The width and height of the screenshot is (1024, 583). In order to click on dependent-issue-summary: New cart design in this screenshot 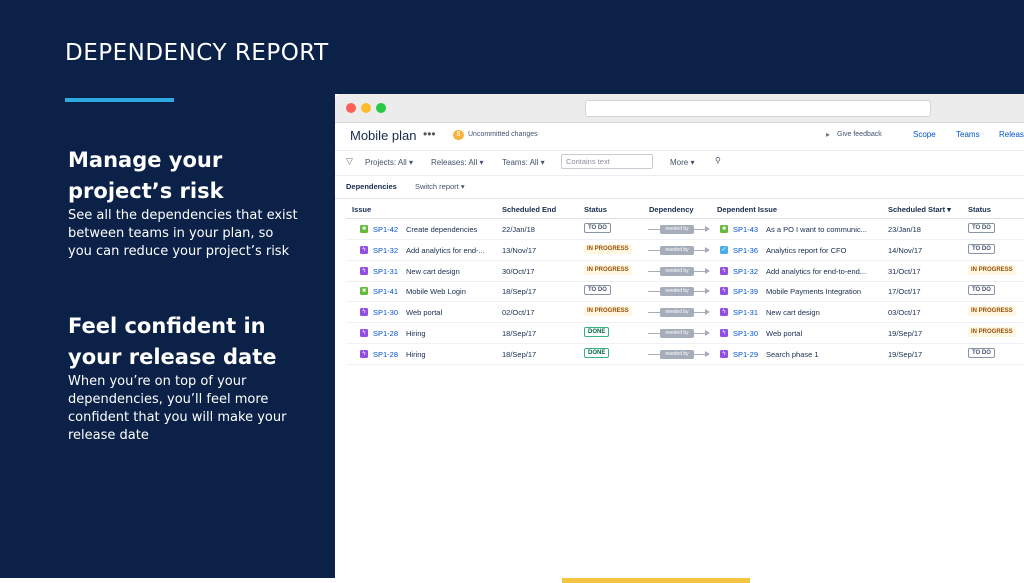, I will do `click(824, 312)`.